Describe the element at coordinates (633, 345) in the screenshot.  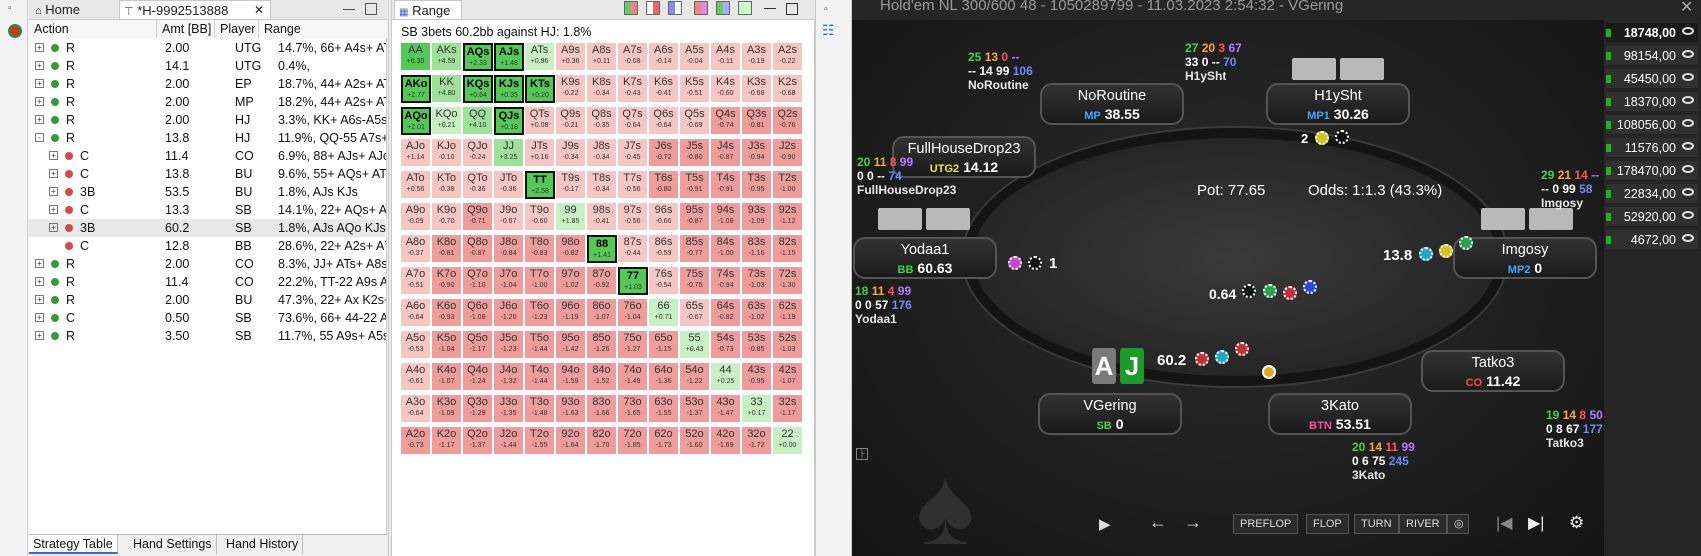
I see `hand-cell: 75o -1.27` at that location.